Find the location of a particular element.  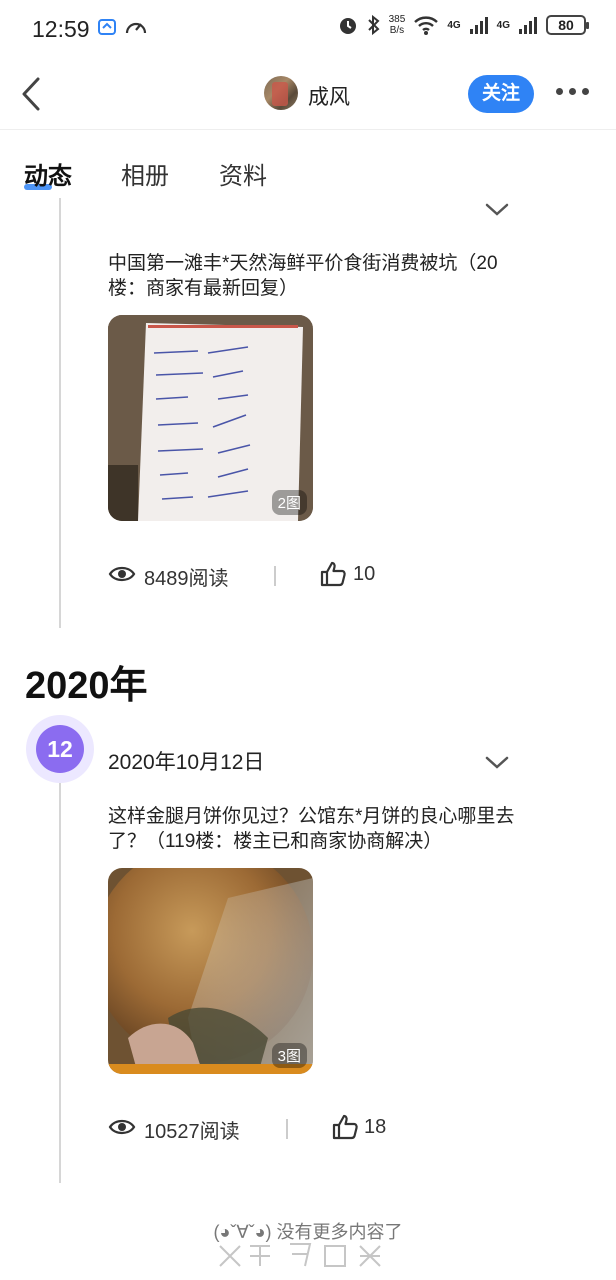

day-number: 12 is located at coordinates (60, 749).